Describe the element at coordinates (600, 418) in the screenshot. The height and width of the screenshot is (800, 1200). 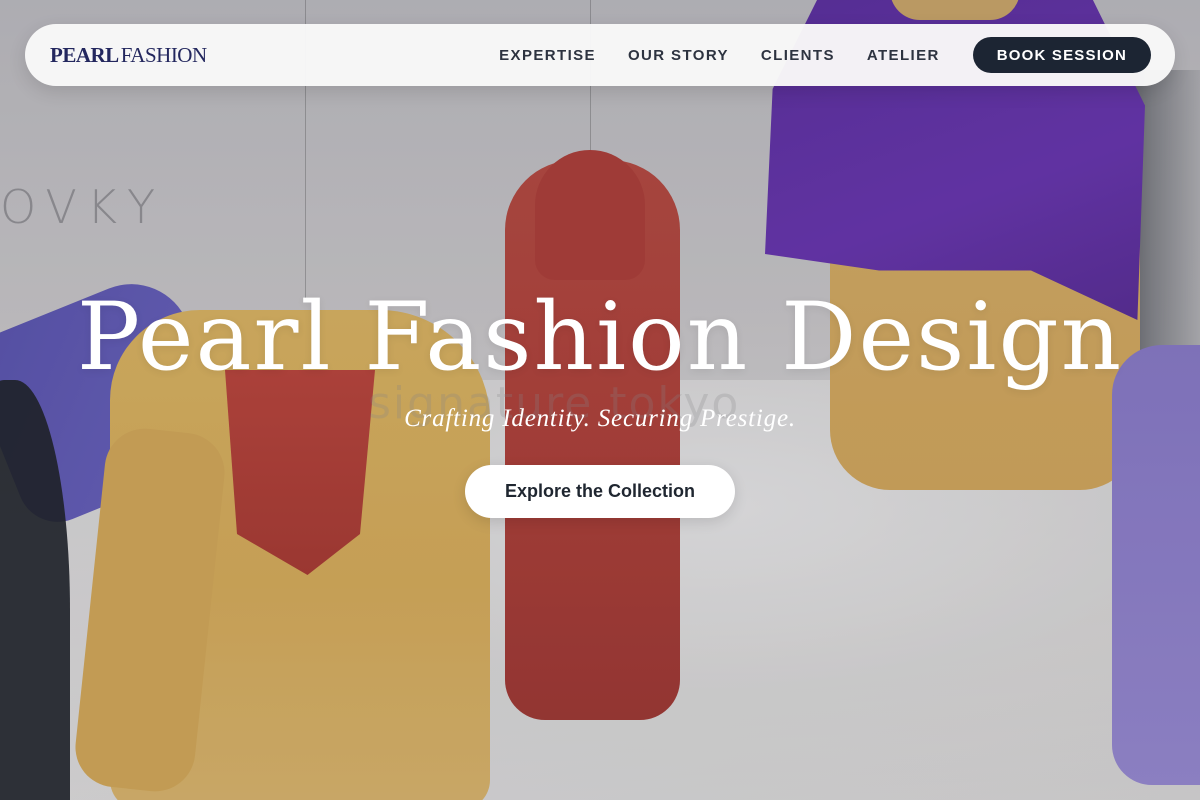
I see `hero-subtitle: Crafting Identity. Securing Prestige.` at that location.